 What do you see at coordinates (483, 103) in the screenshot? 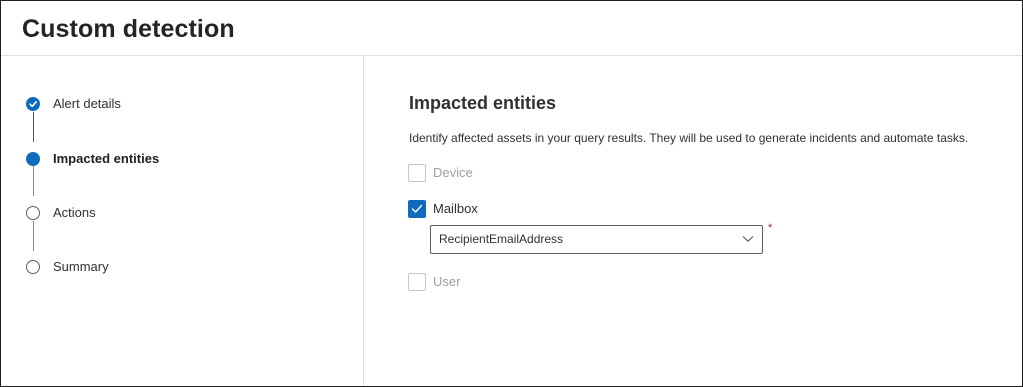
I see `section-title: Impacted entities` at bounding box center [483, 103].